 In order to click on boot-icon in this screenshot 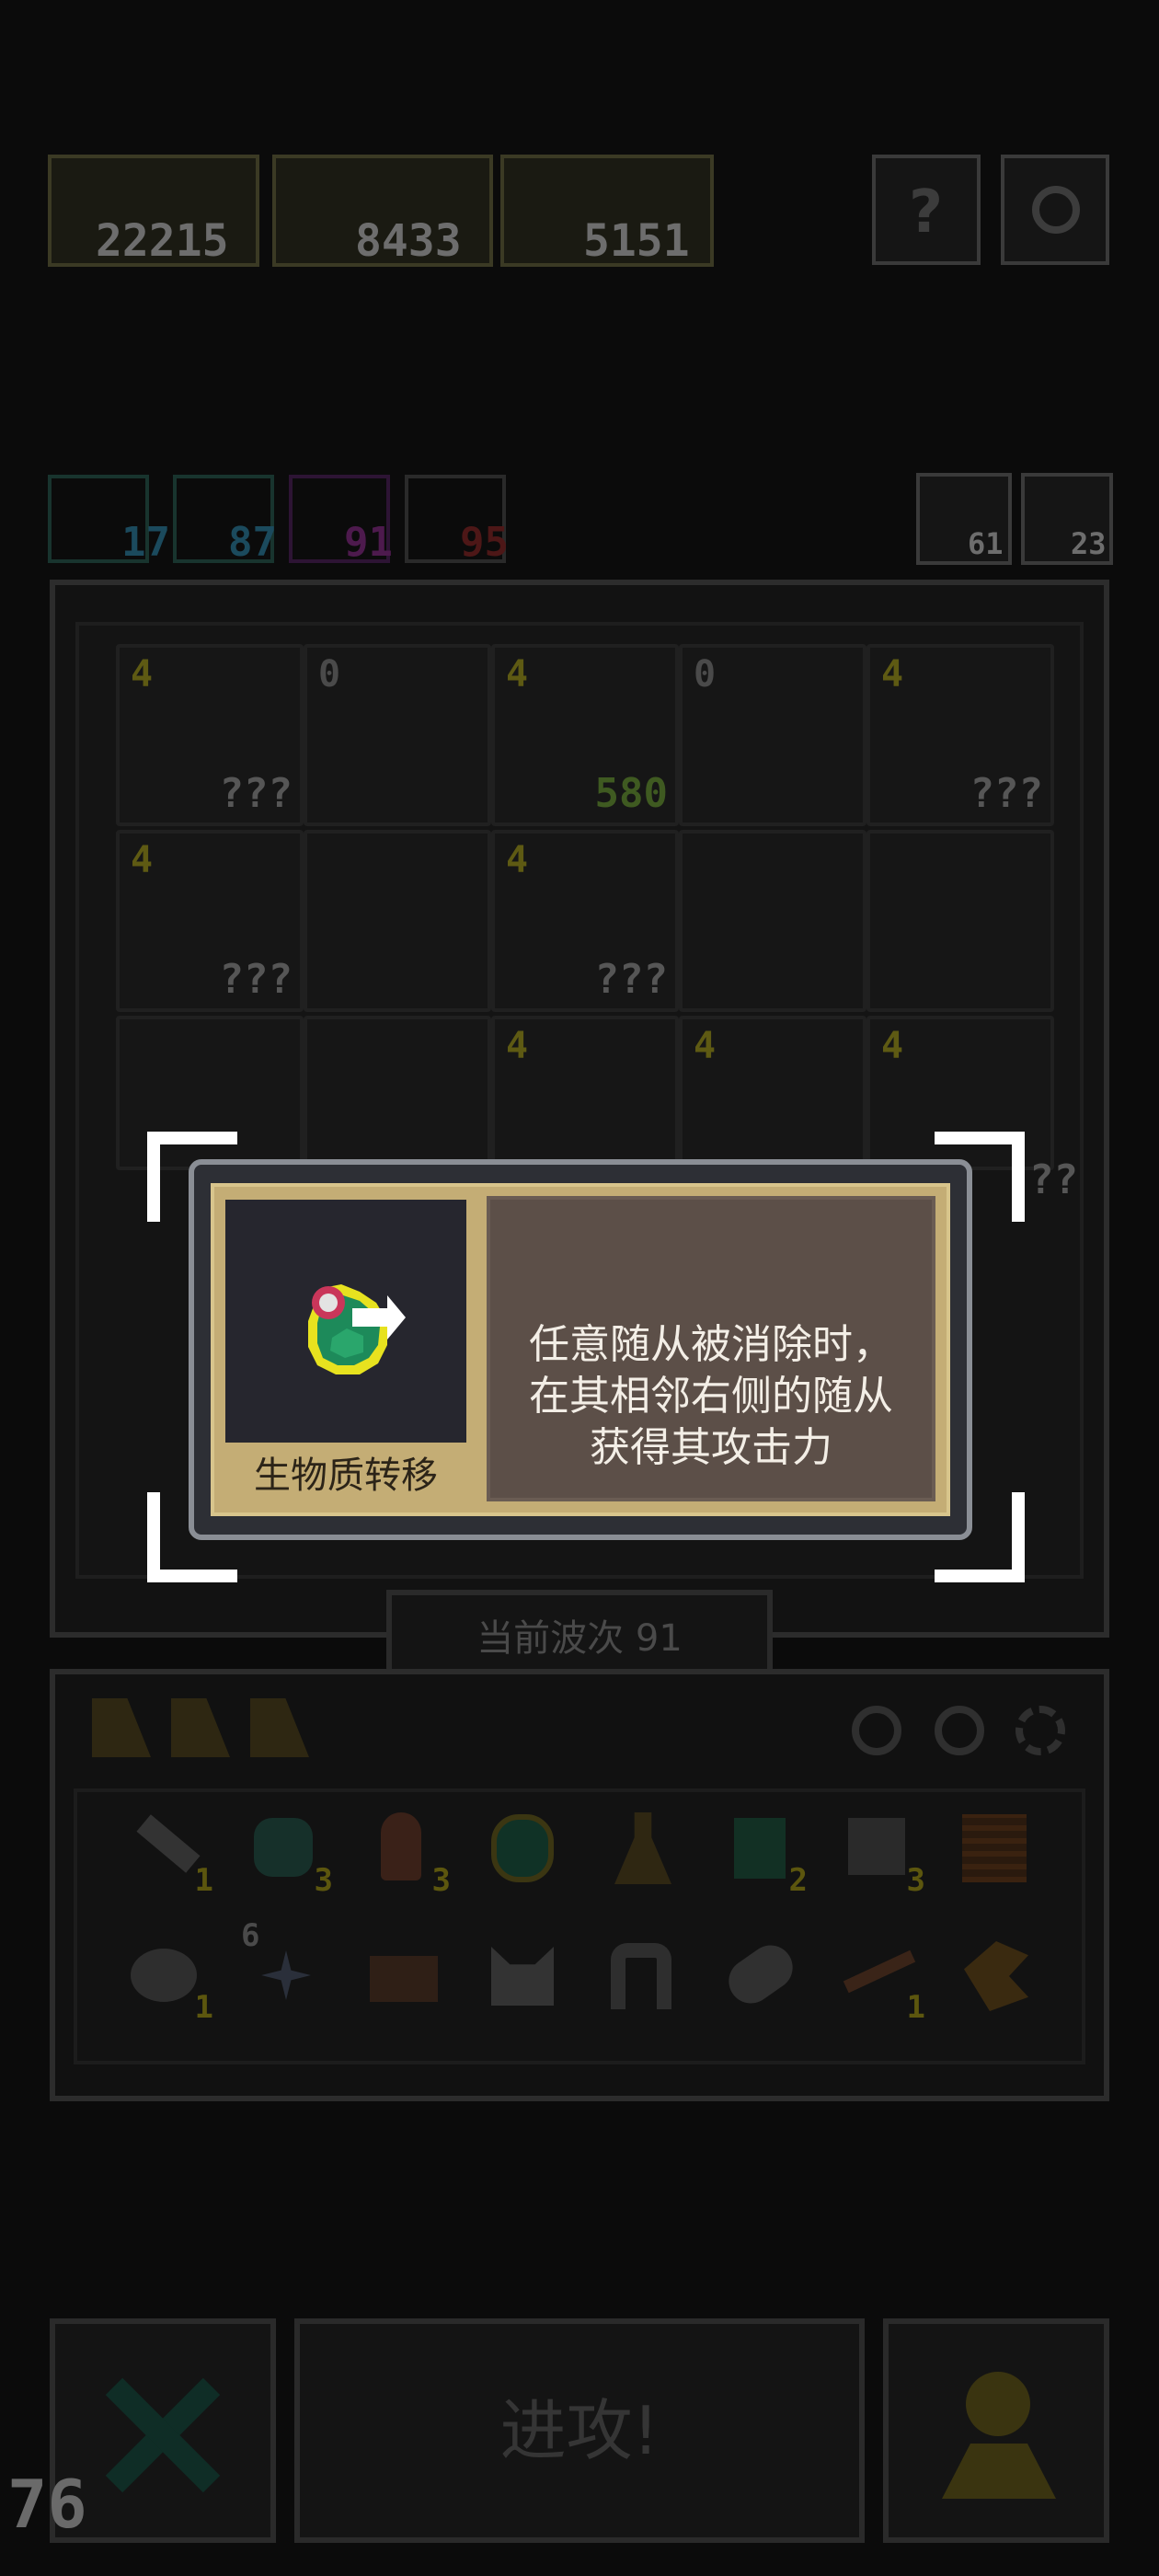, I will do `click(760, 1848)`.